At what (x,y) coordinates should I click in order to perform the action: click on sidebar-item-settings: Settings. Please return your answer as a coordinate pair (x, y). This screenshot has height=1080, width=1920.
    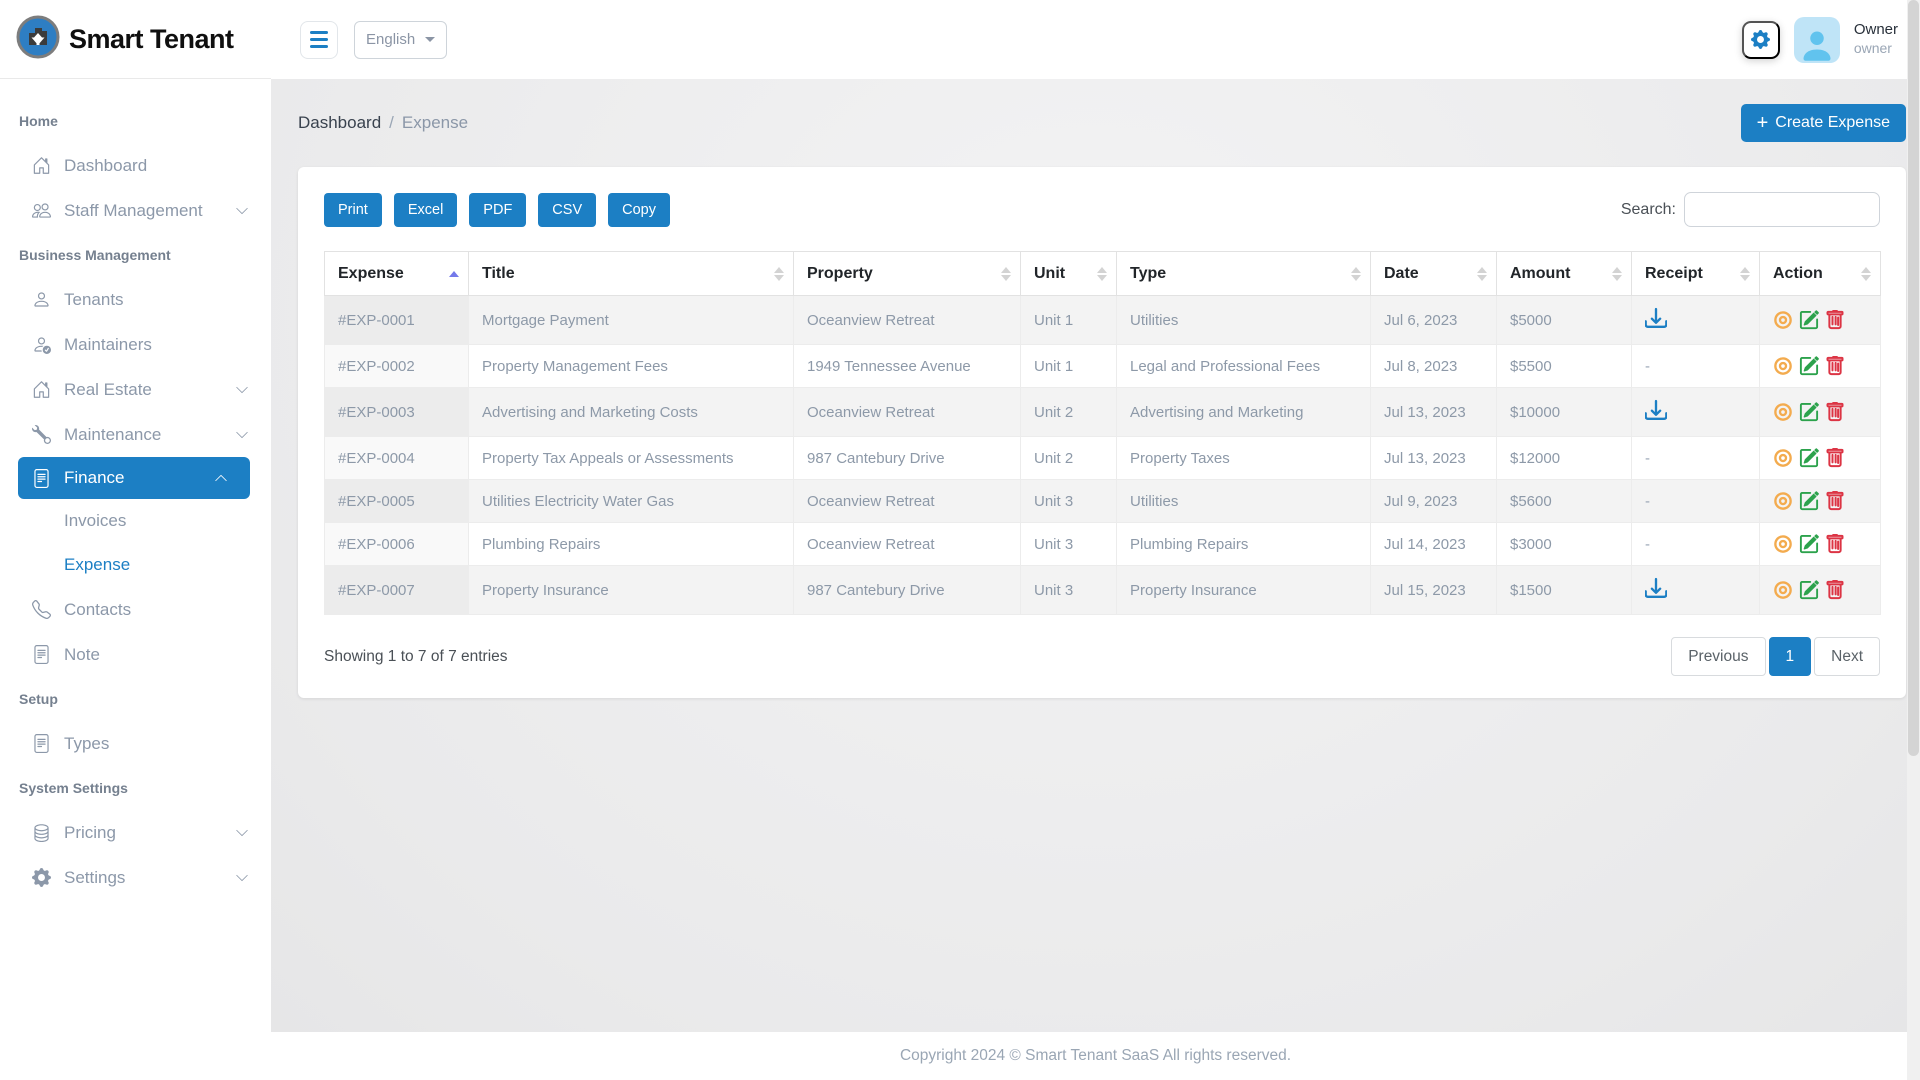
    Looking at the image, I should click on (135, 877).